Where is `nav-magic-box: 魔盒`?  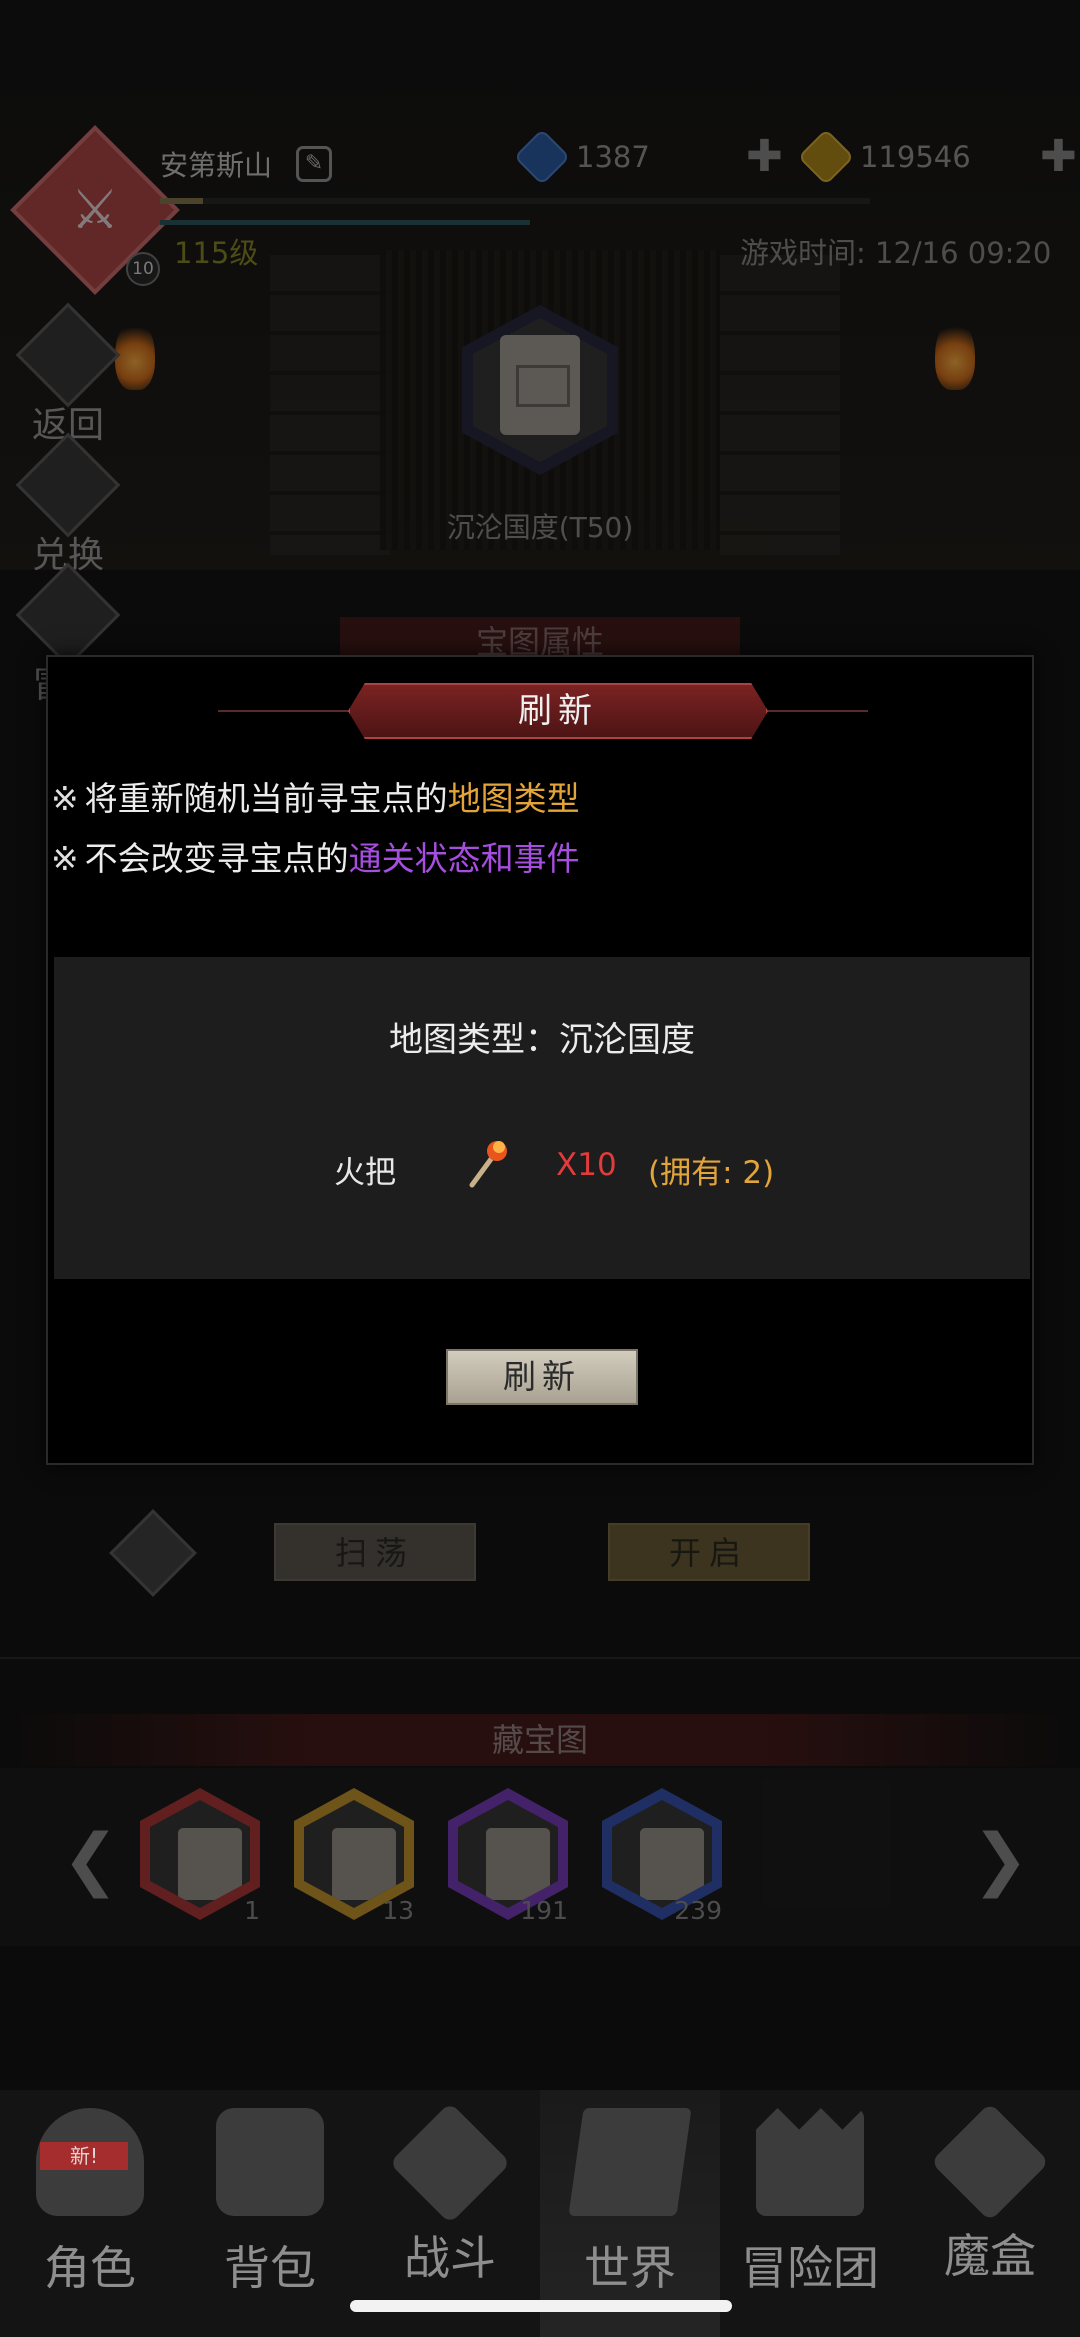 nav-magic-box: 魔盒 is located at coordinates (990, 2213).